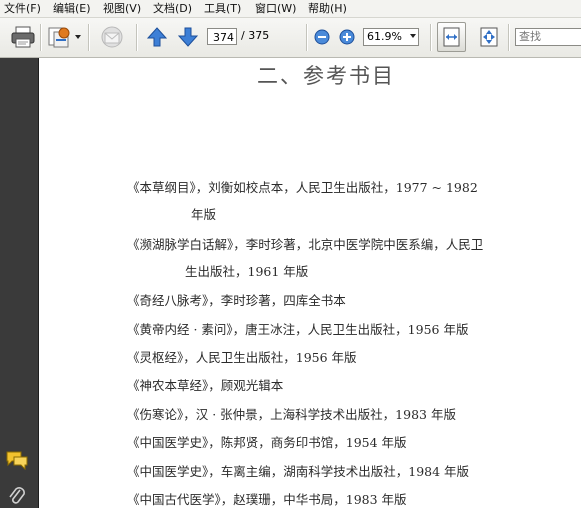 Image resolution: width=581 pixels, height=508 pixels. Describe the element at coordinates (255, 35) in the screenshot. I see `page-total: / 375` at that location.